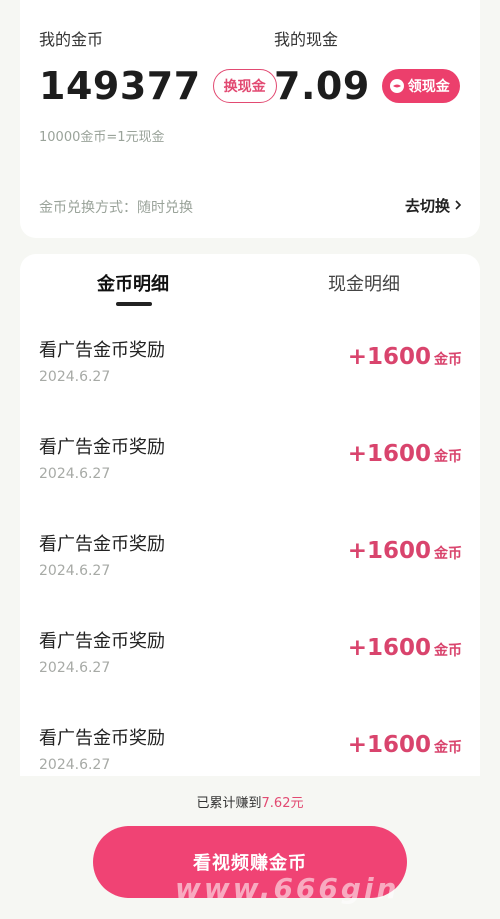  I want to click on exchange-method-text: 金币兑换方式：随时兑换, so click(116, 208).